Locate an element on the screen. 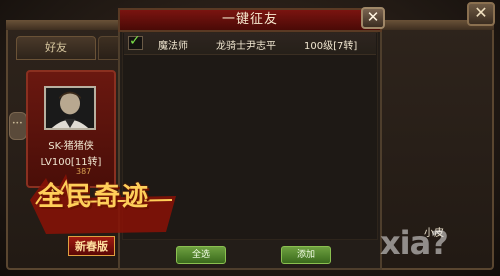 This screenshot has width=500, height=276. logo-subtitle: 新春版 is located at coordinates (91, 246).